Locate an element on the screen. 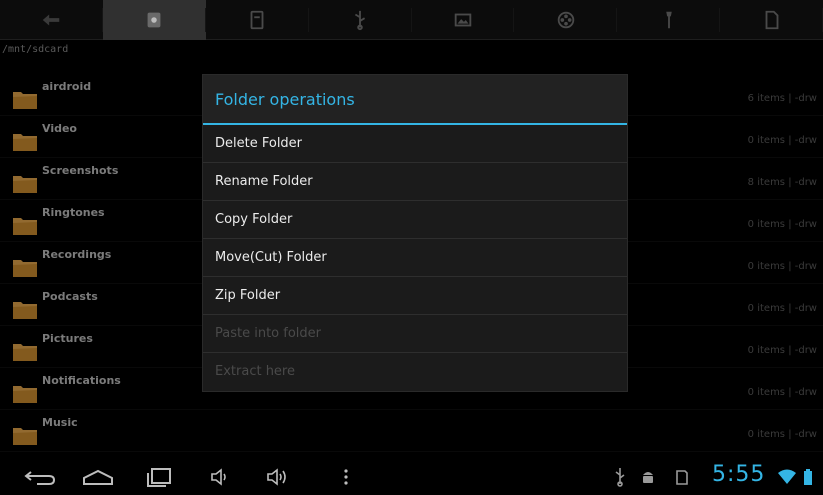  toolbar-tools-tab is located at coordinates (669, 20).